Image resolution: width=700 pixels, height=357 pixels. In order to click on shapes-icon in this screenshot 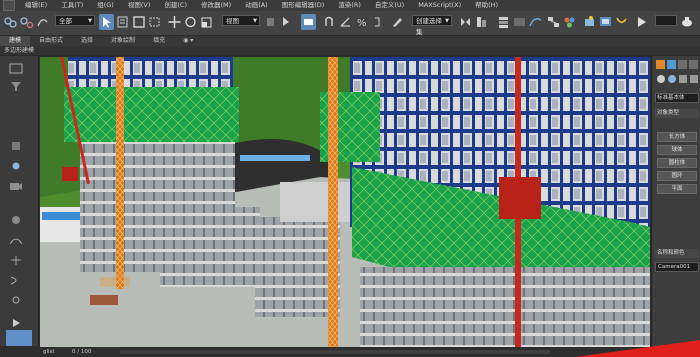, I will do `click(16, 240)`.